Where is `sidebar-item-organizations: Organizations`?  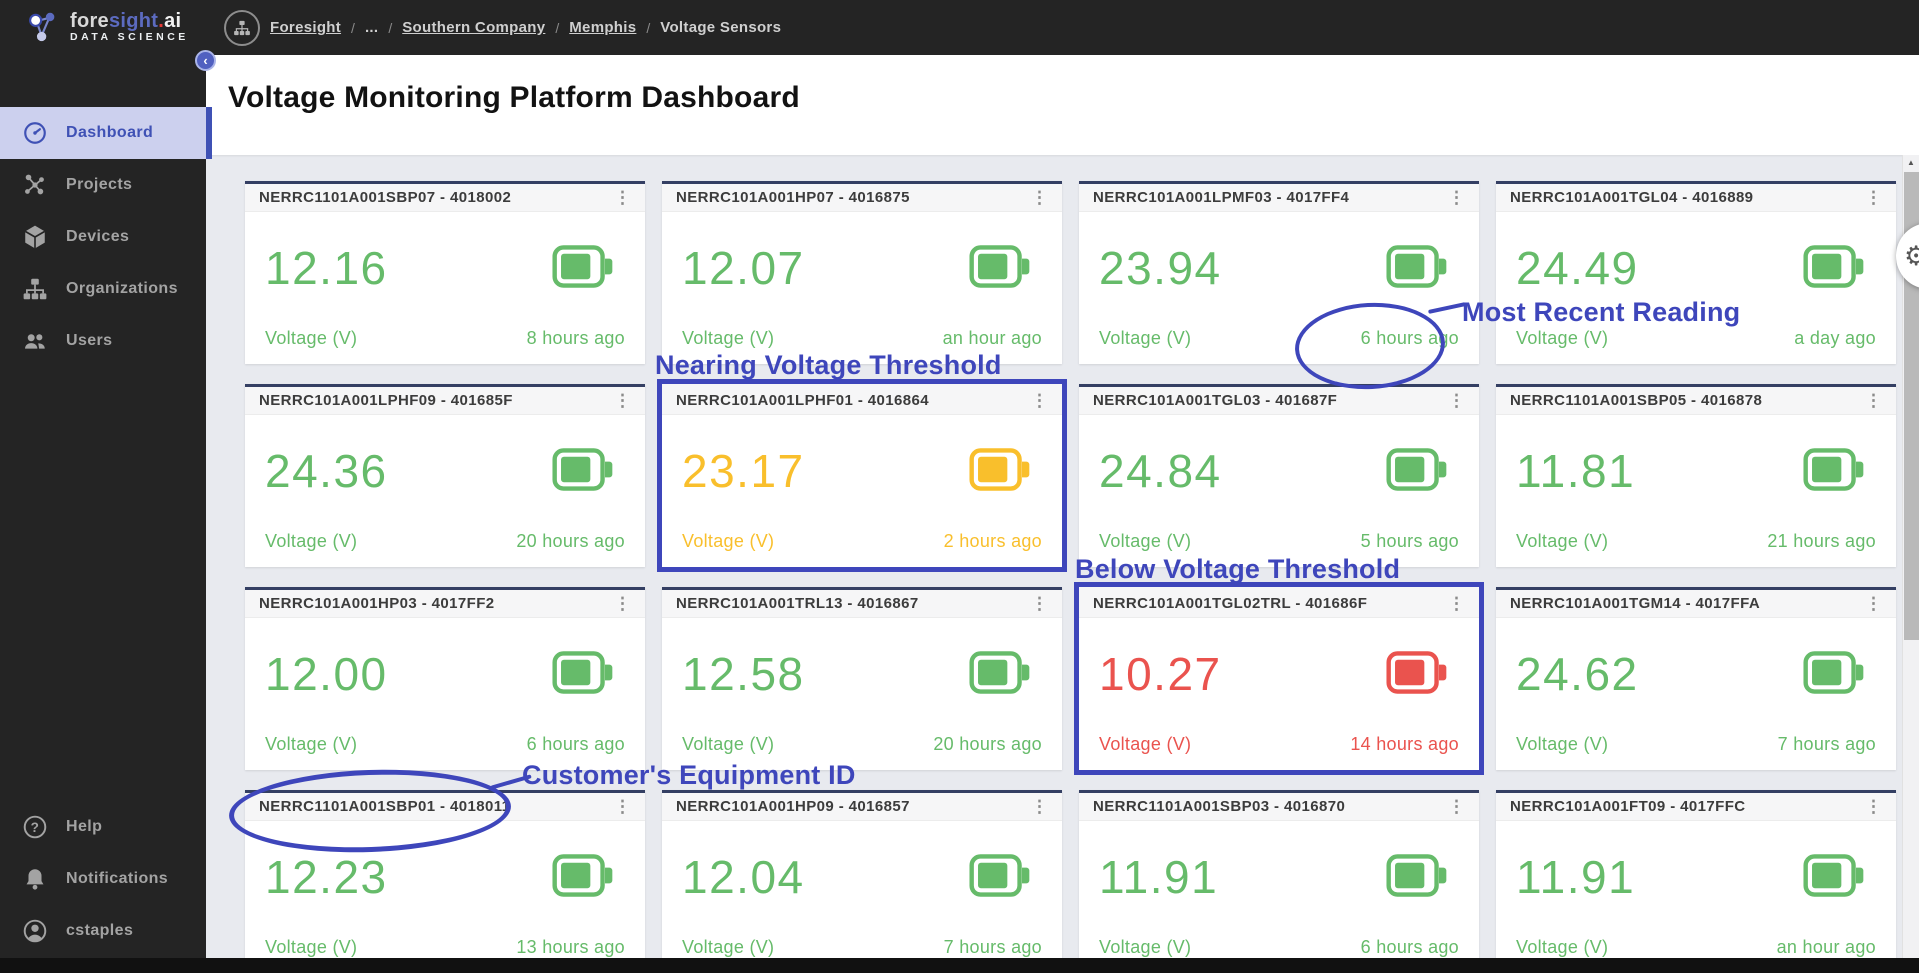 sidebar-item-organizations: Organizations is located at coordinates (103, 289).